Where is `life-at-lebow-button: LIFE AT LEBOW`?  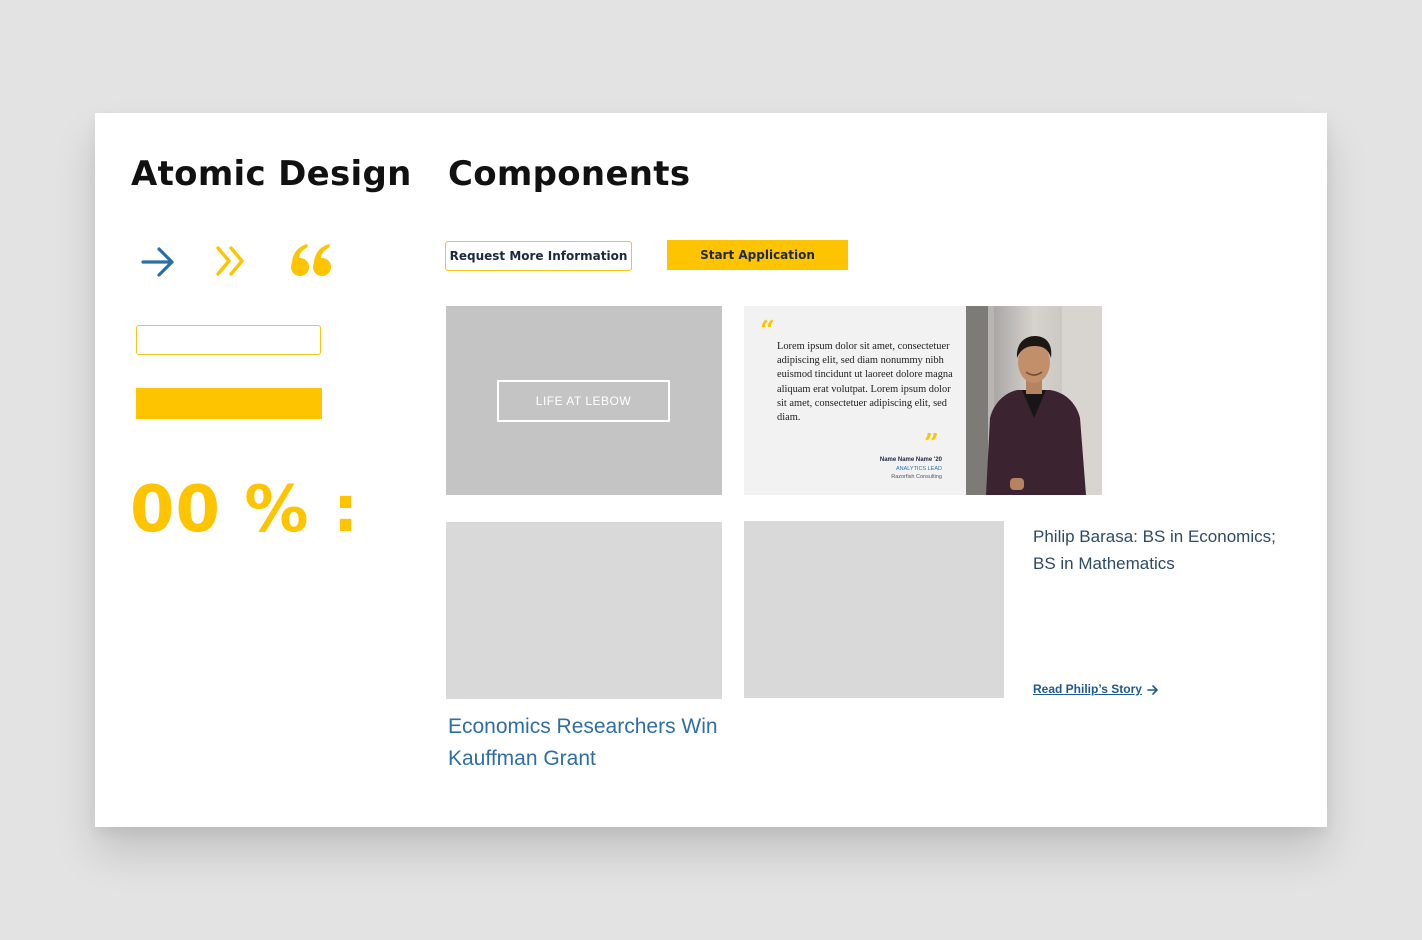
life-at-lebow-button: LIFE AT LEBOW is located at coordinates (583, 401).